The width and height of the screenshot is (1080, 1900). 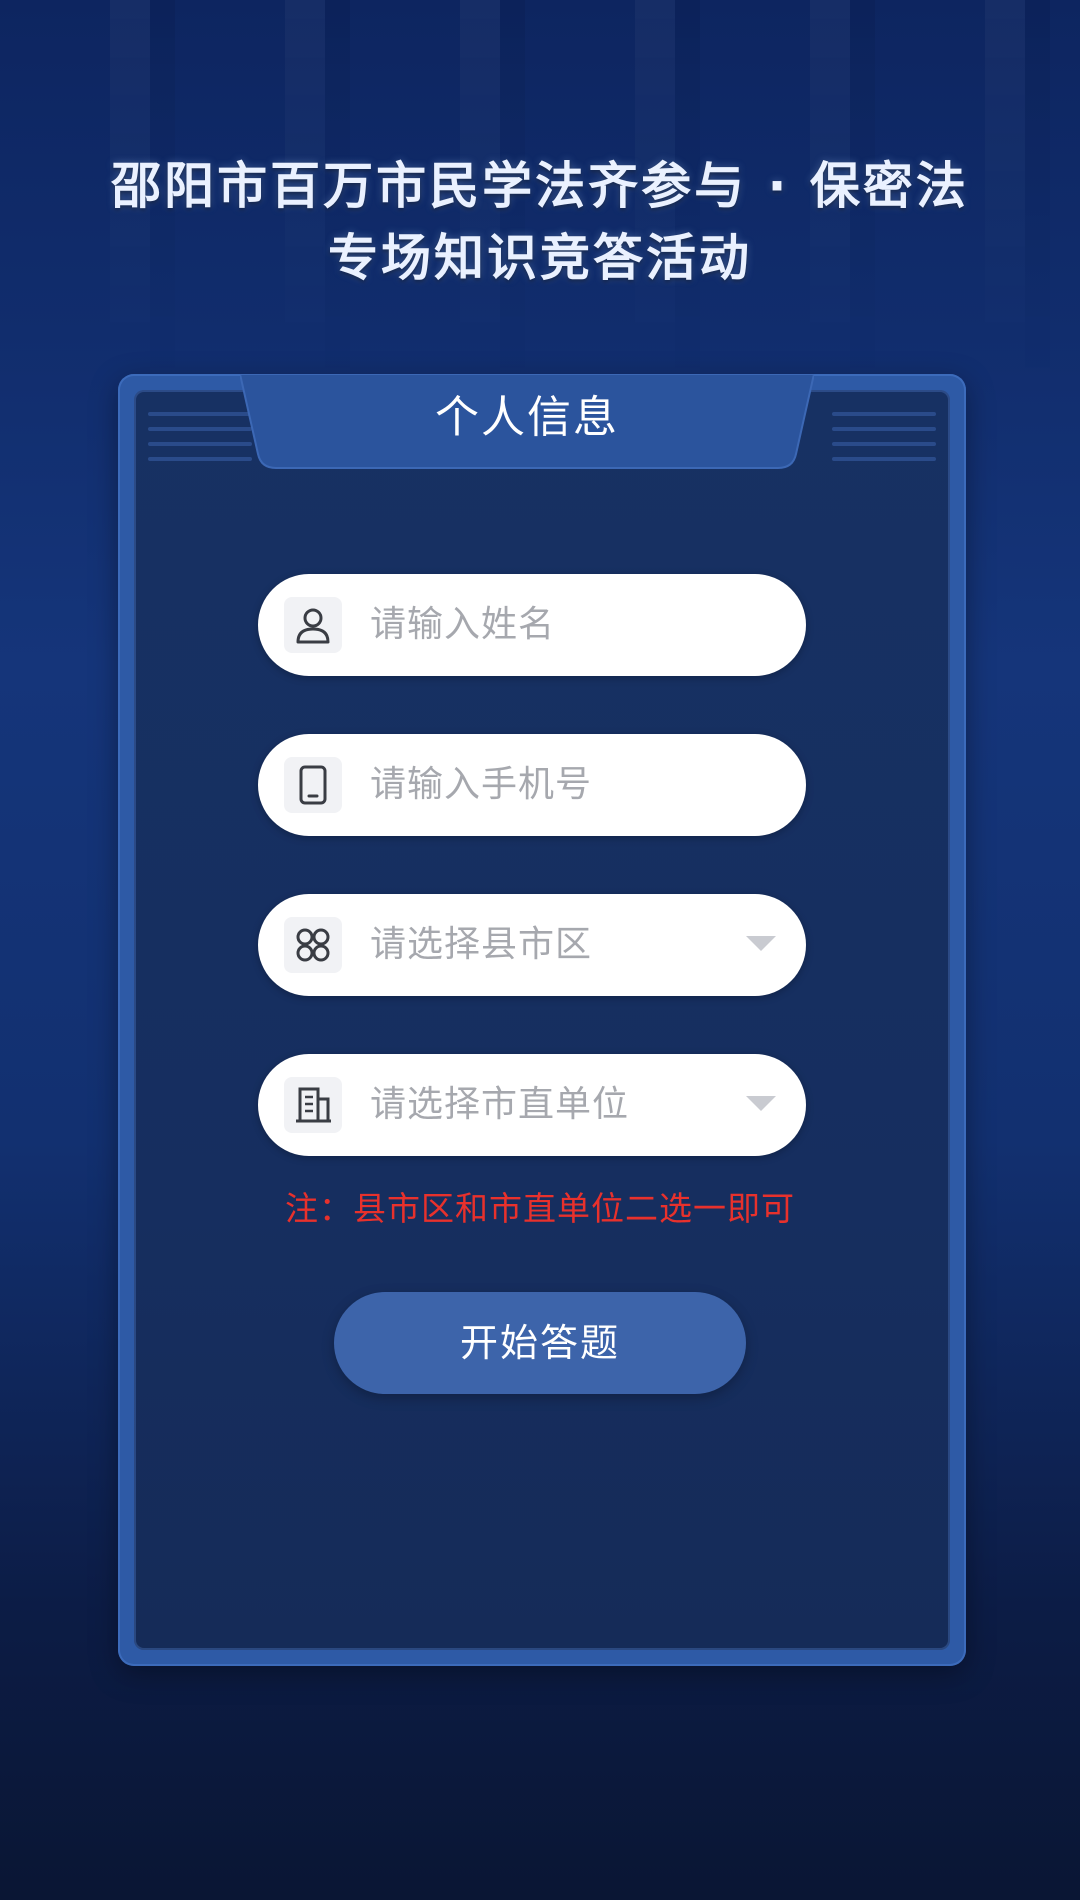 What do you see at coordinates (313, 785) in the screenshot?
I see `phone-icon` at bounding box center [313, 785].